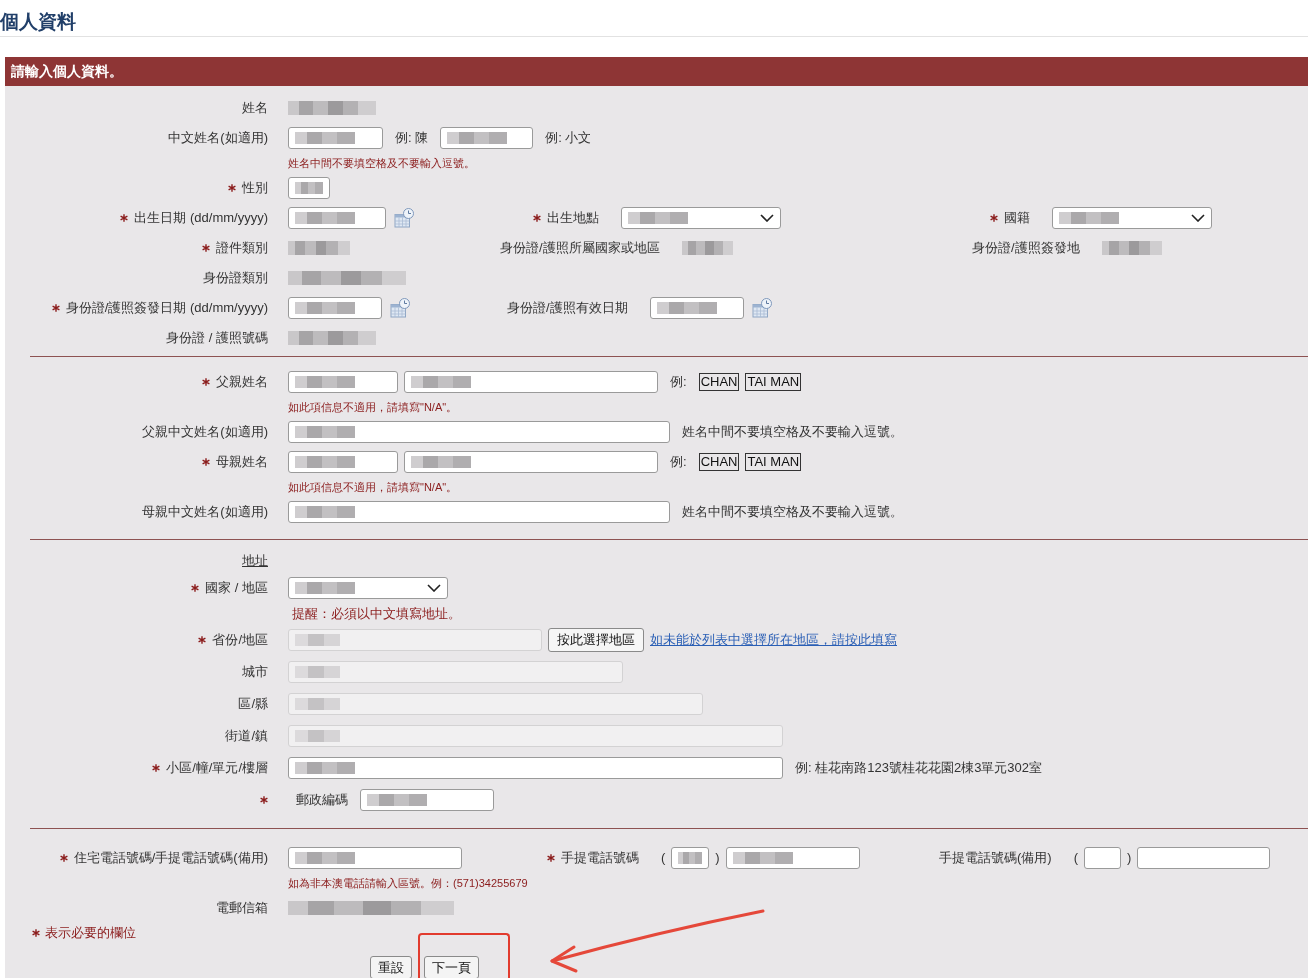 Image resolution: width=1308 pixels, height=978 pixels. I want to click on field-label: 身份證類別, so click(235, 278).